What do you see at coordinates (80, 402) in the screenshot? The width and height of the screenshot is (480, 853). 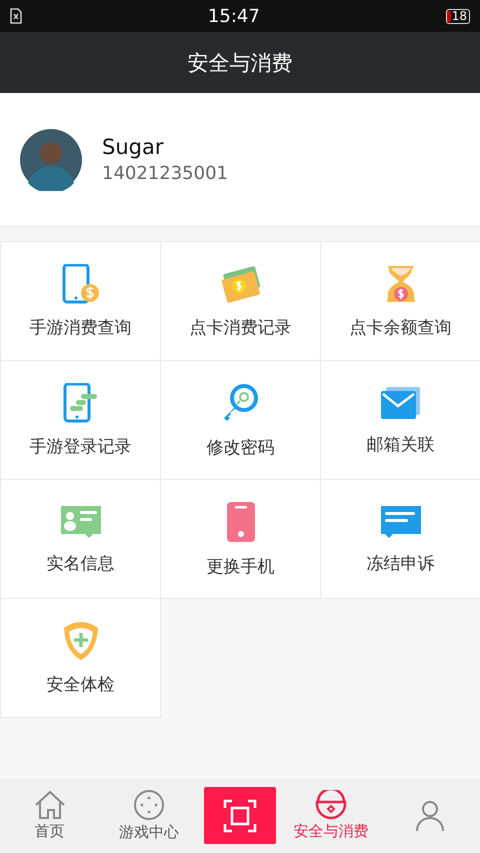 I see `phone-log-icon` at bounding box center [80, 402].